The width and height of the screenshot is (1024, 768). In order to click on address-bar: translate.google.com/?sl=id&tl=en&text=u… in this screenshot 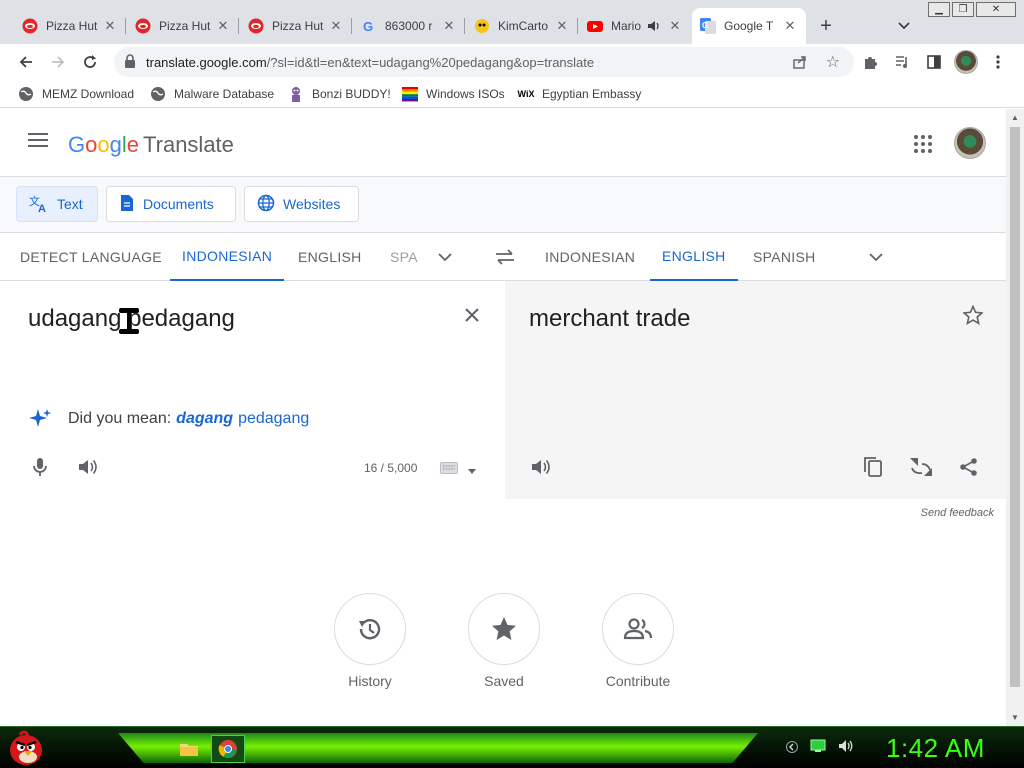, I will do `click(484, 62)`.